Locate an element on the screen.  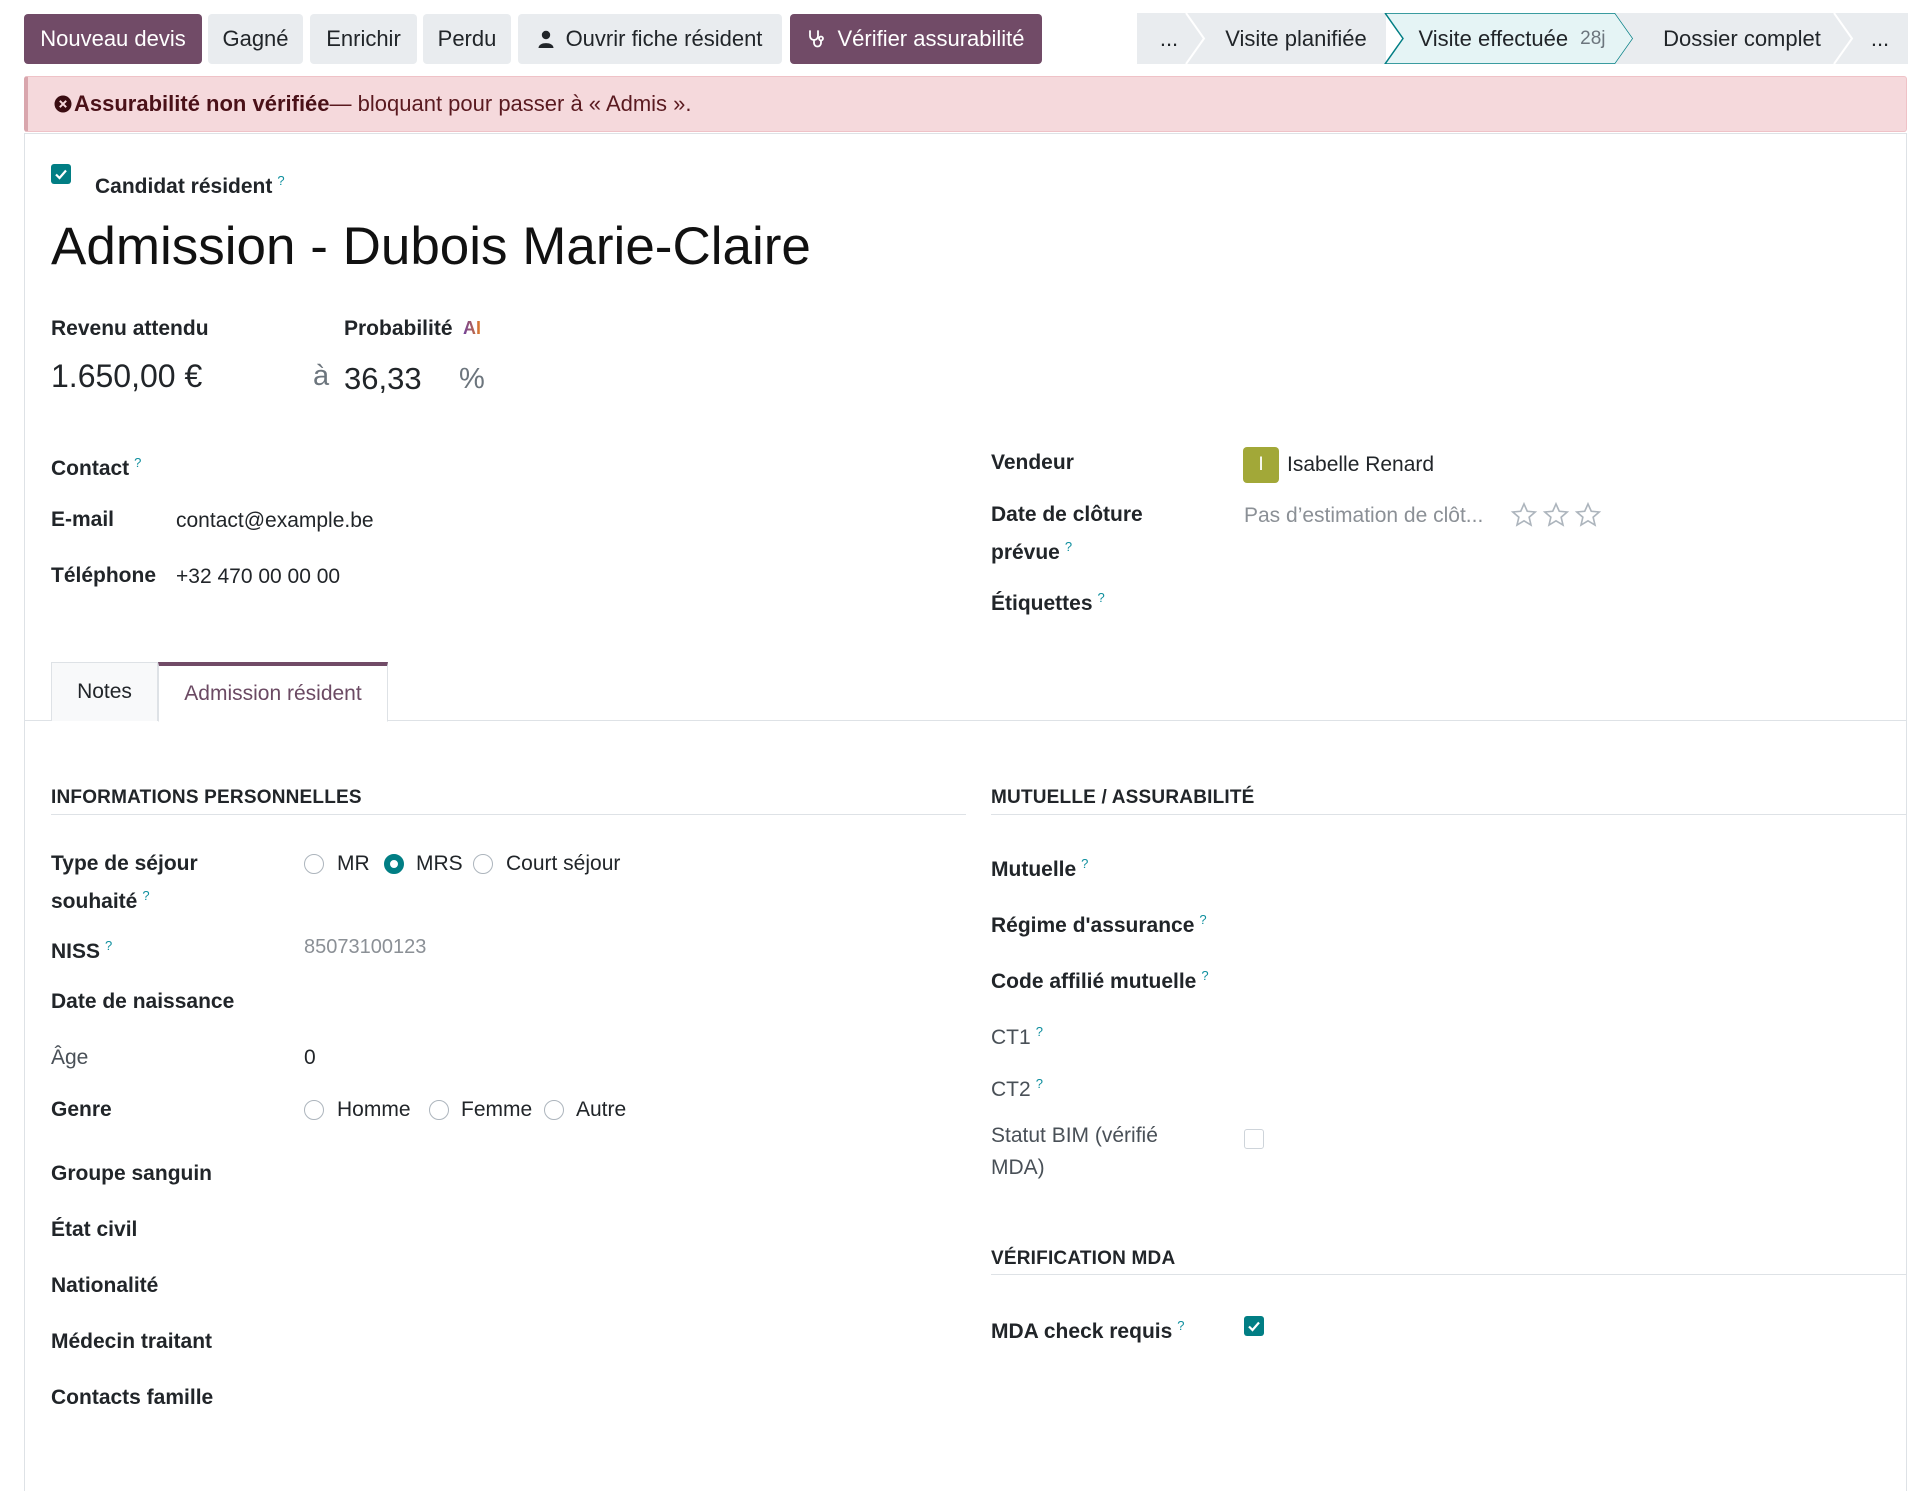
tags-label-text: Étiquettes is located at coordinates (1042, 603).